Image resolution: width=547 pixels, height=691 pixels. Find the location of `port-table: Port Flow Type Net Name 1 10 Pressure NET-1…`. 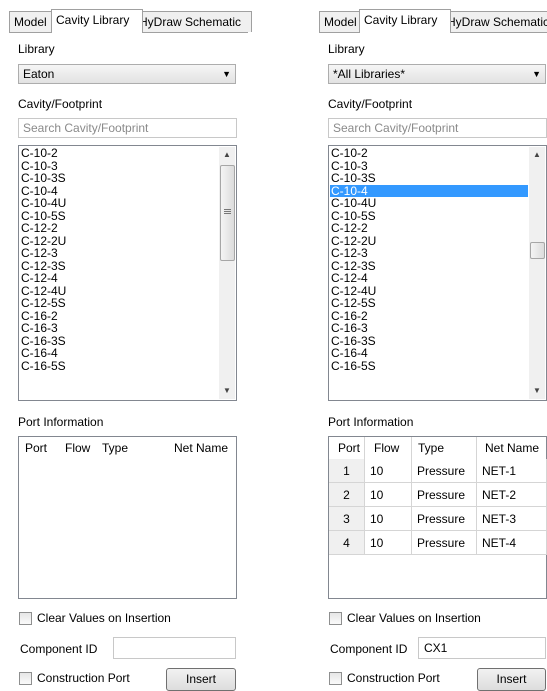

port-table: Port Flow Type Net Name 1 10 Pressure NET-1… is located at coordinates (437, 517).